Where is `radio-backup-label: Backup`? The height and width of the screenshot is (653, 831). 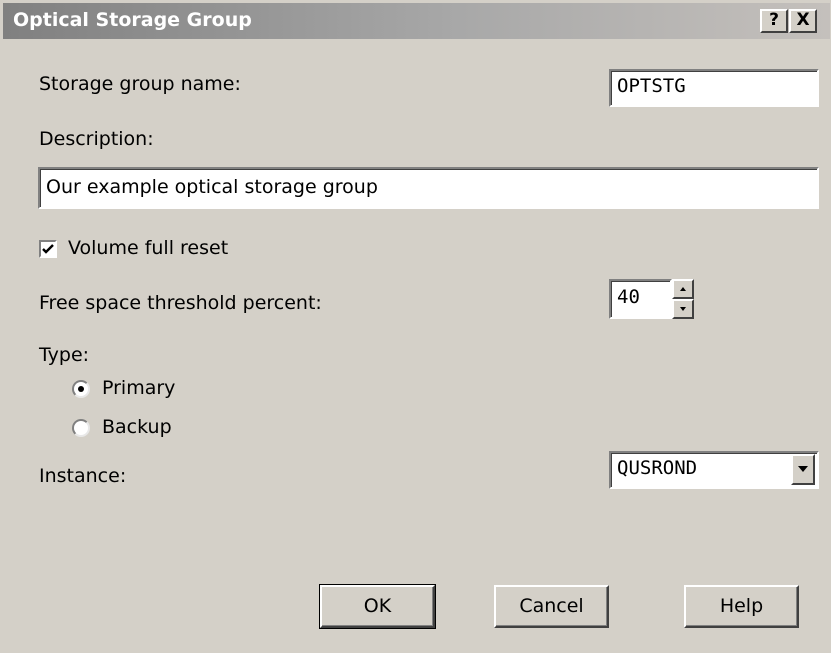 radio-backup-label: Backup is located at coordinates (137, 427).